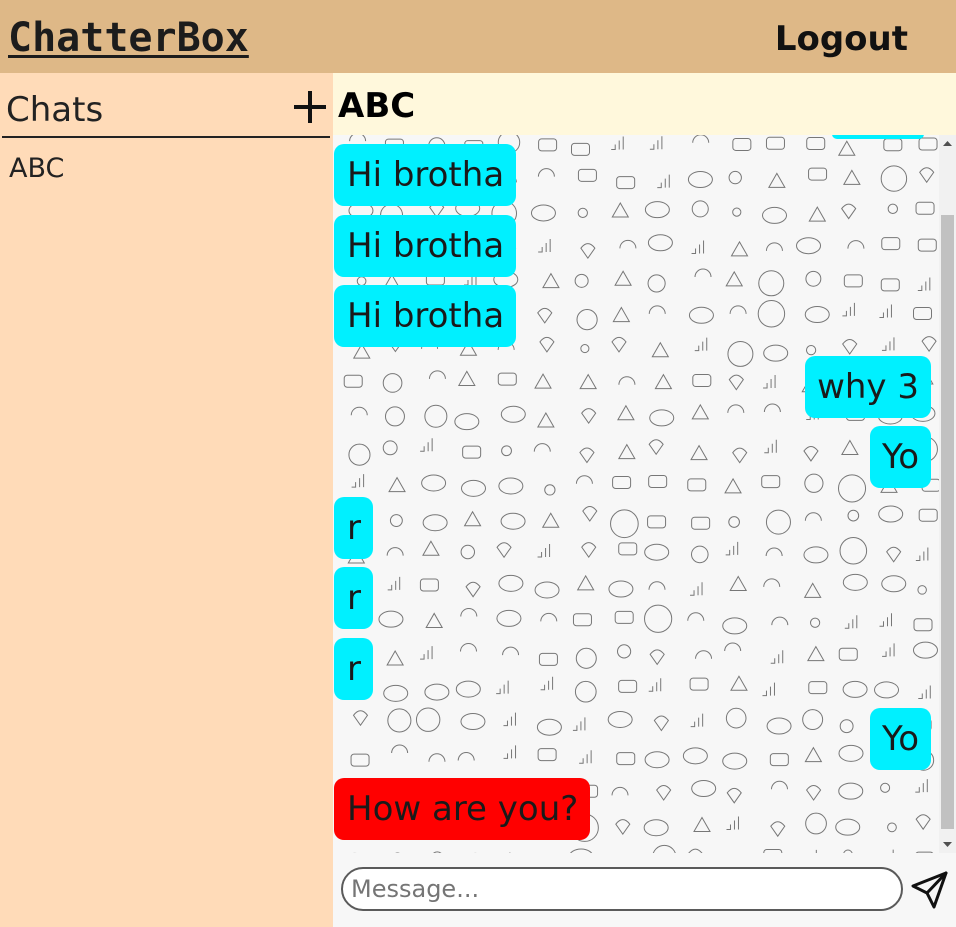  I want to click on sidebar-header: Chats, so click(166, 105).